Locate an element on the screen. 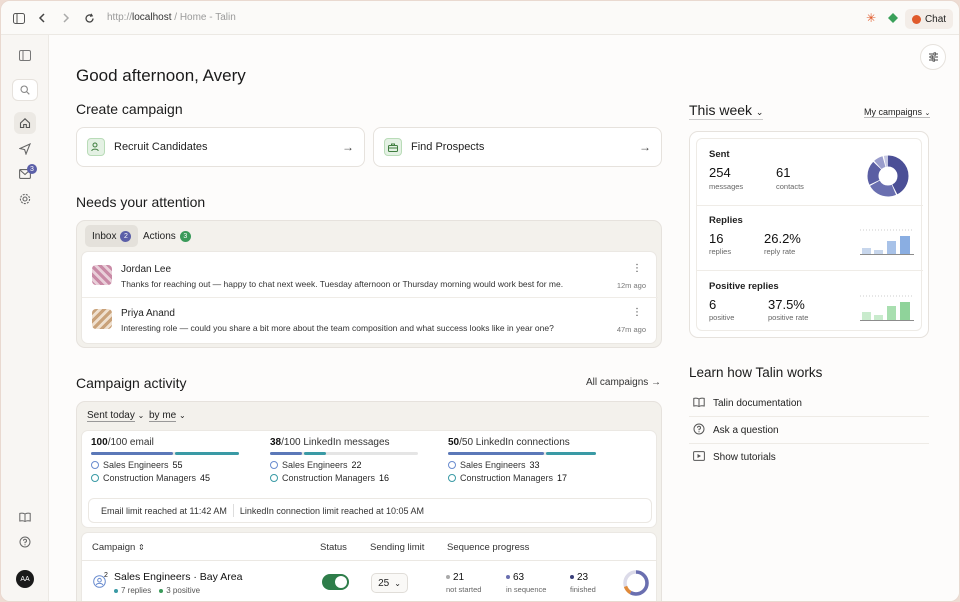 The image size is (960, 602). campaign-header-label: Campaign is located at coordinates (114, 547).